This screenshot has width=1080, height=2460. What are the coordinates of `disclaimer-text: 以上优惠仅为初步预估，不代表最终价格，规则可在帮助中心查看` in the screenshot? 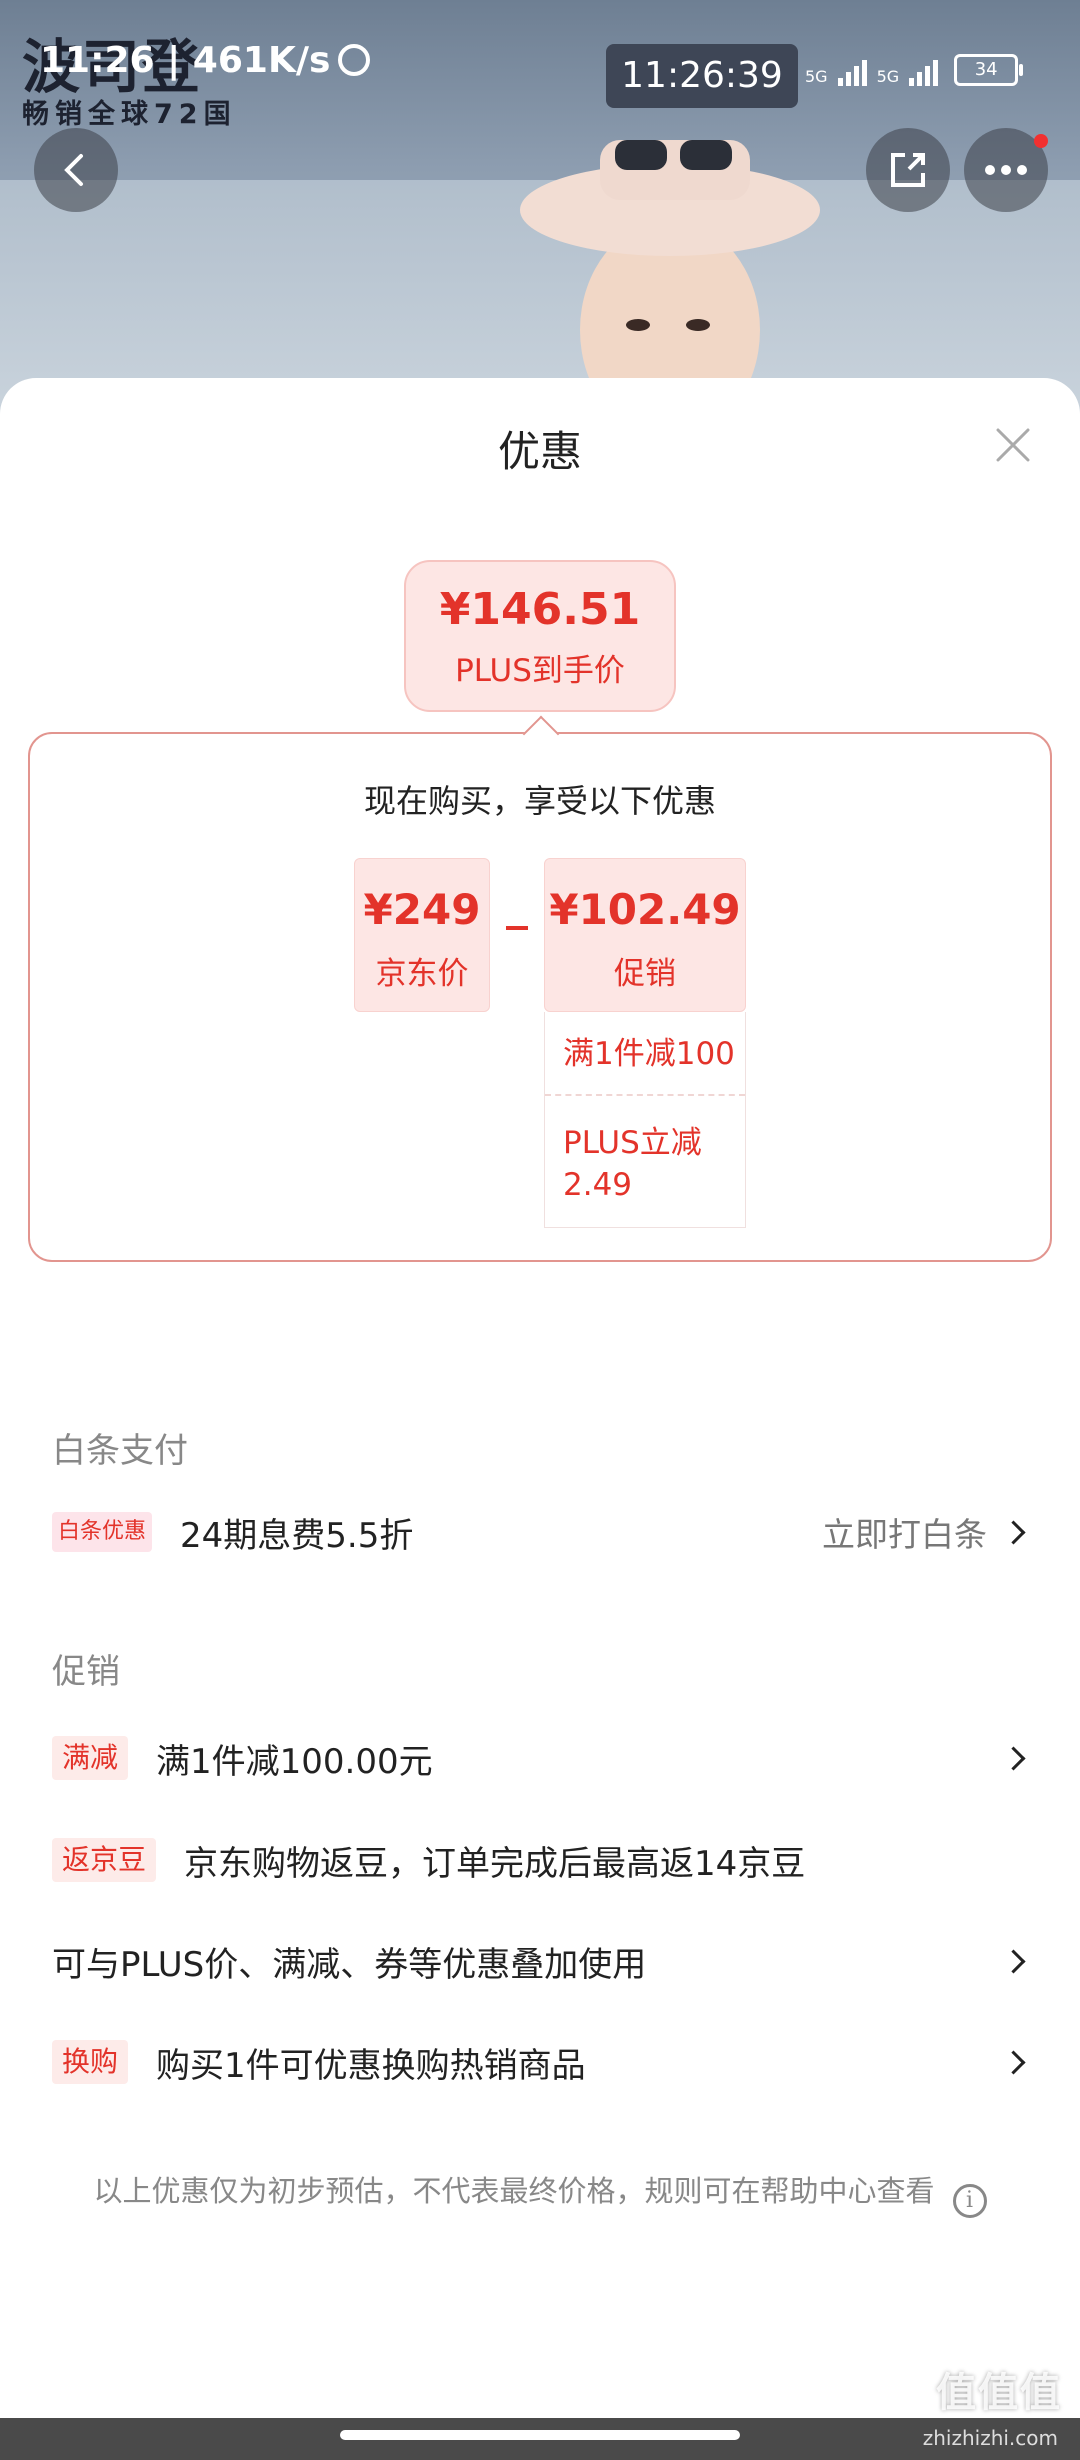 It's located at (514, 2191).